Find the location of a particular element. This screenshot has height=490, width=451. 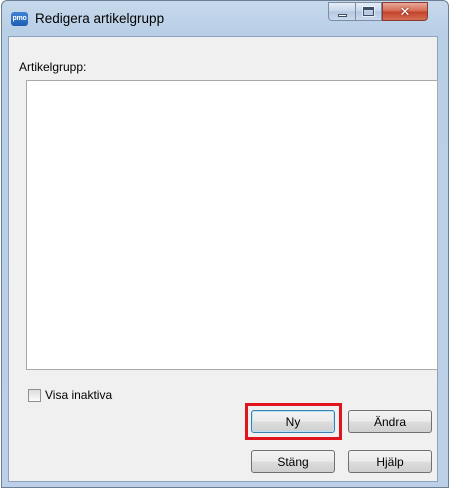

maximize-icon is located at coordinates (368, 11).